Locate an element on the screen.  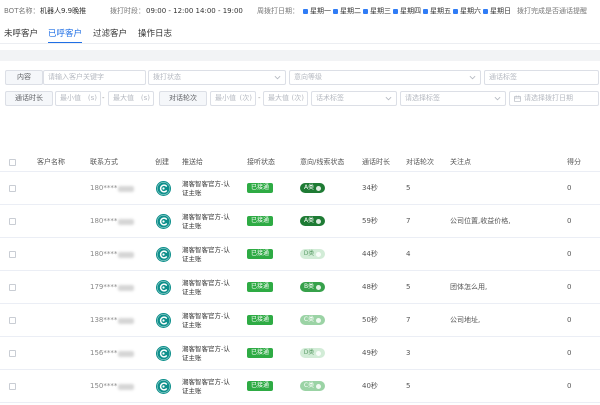
header-customer-name: 客户名称 is located at coordinates (51, 162).